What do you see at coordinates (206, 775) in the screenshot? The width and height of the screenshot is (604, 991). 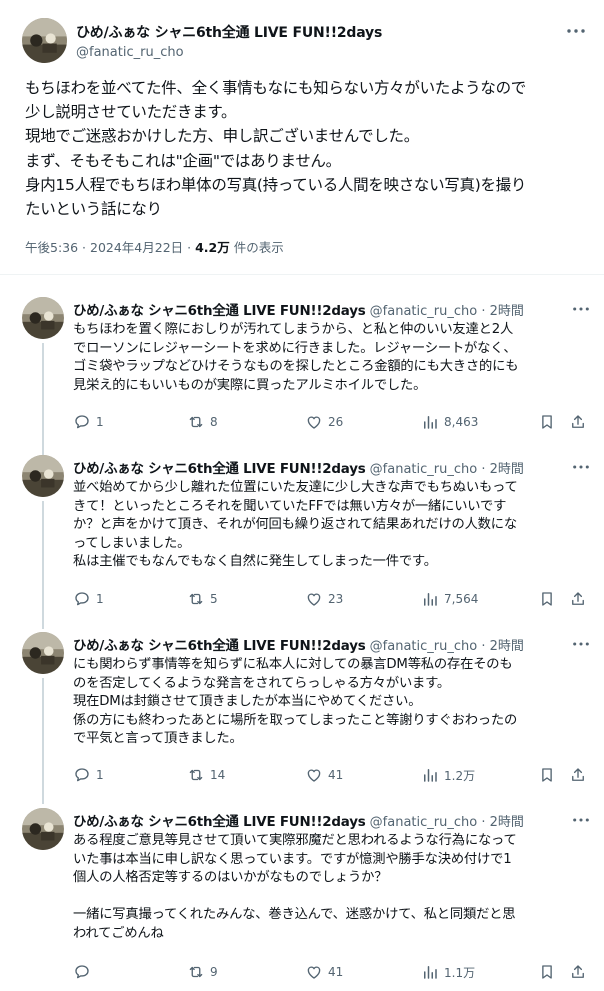 I see `repost-button: 14` at bounding box center [206, 775].